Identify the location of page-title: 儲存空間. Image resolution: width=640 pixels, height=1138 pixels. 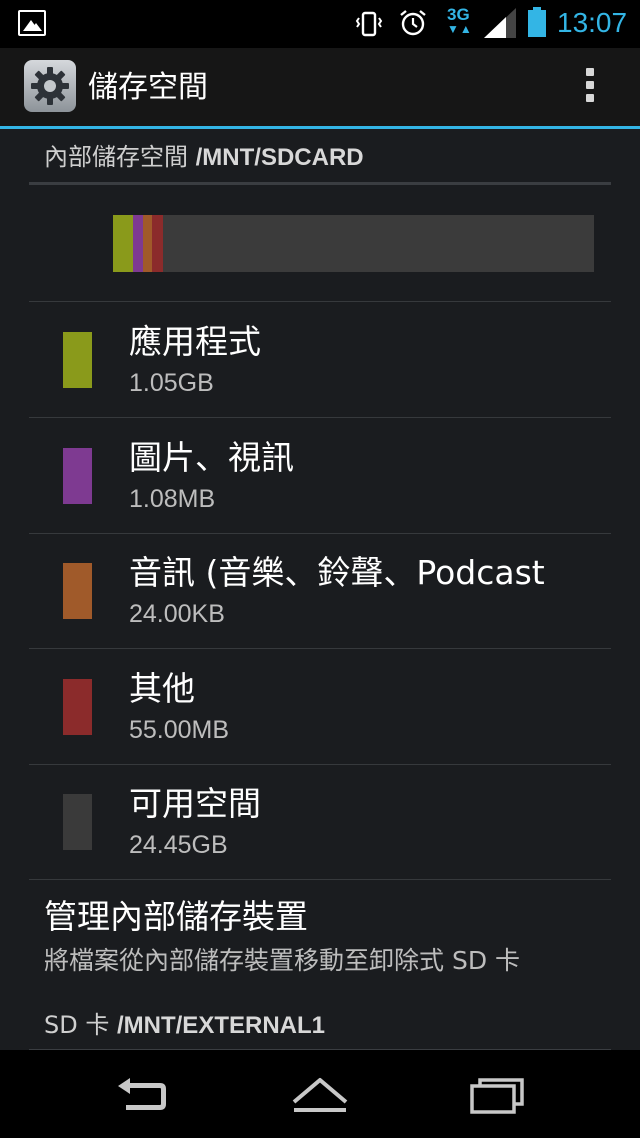
(148, 87).